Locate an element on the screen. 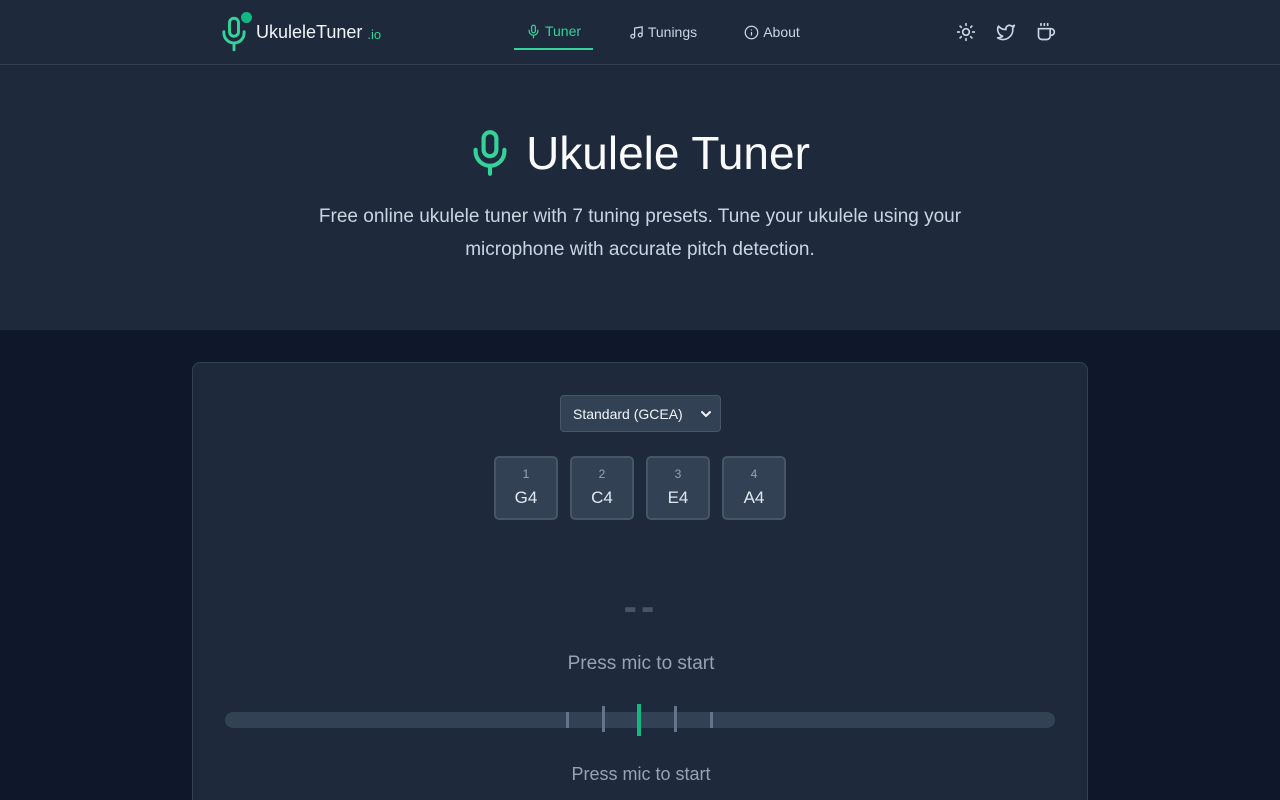 This screenshot has width=1280, height=800. string-number: 3 is located at coordinates (678, 474).